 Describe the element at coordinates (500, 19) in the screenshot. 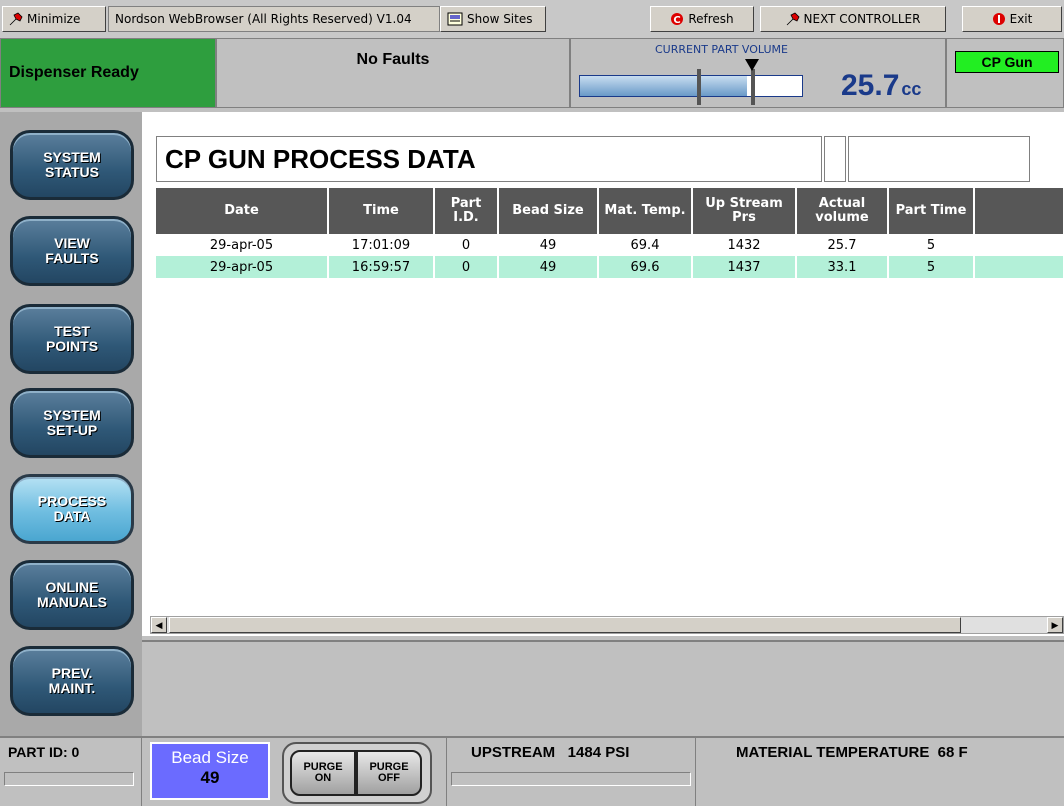

I see `show-sites-label: Show Sites` at that location.